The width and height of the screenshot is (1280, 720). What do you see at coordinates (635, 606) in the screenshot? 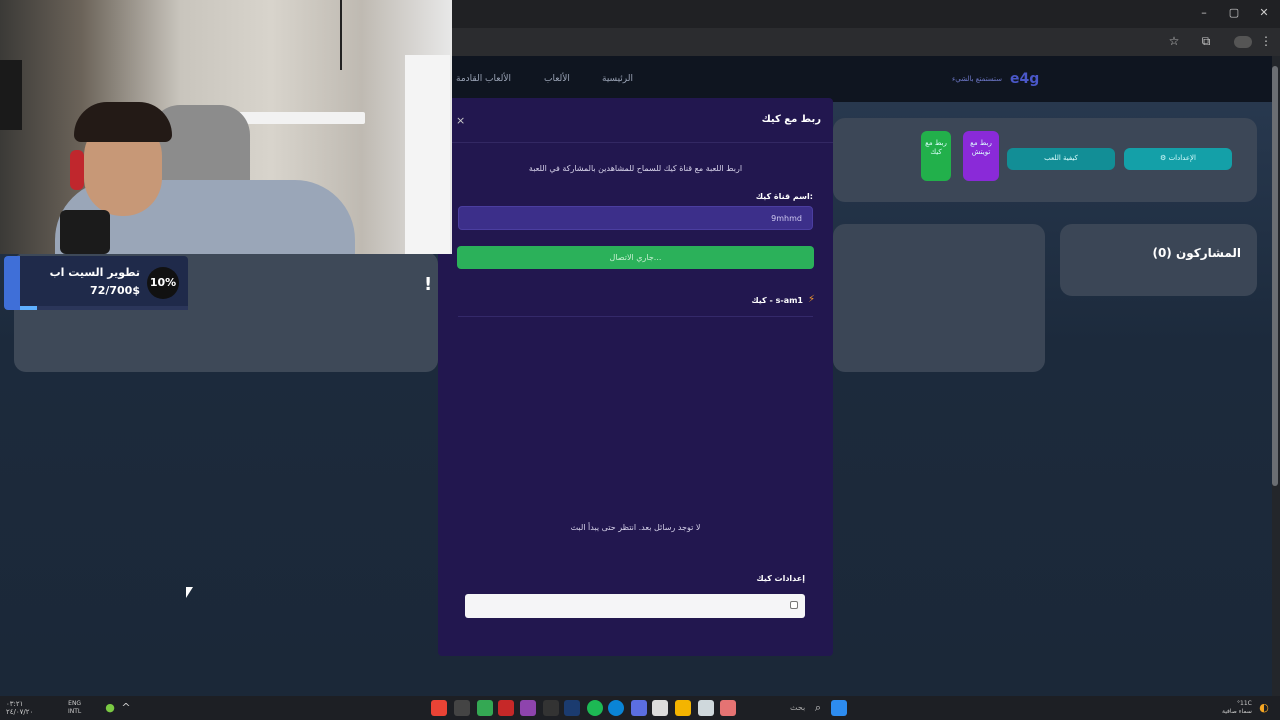
I see `kick-settings-field` at bounding box center [635, 606].